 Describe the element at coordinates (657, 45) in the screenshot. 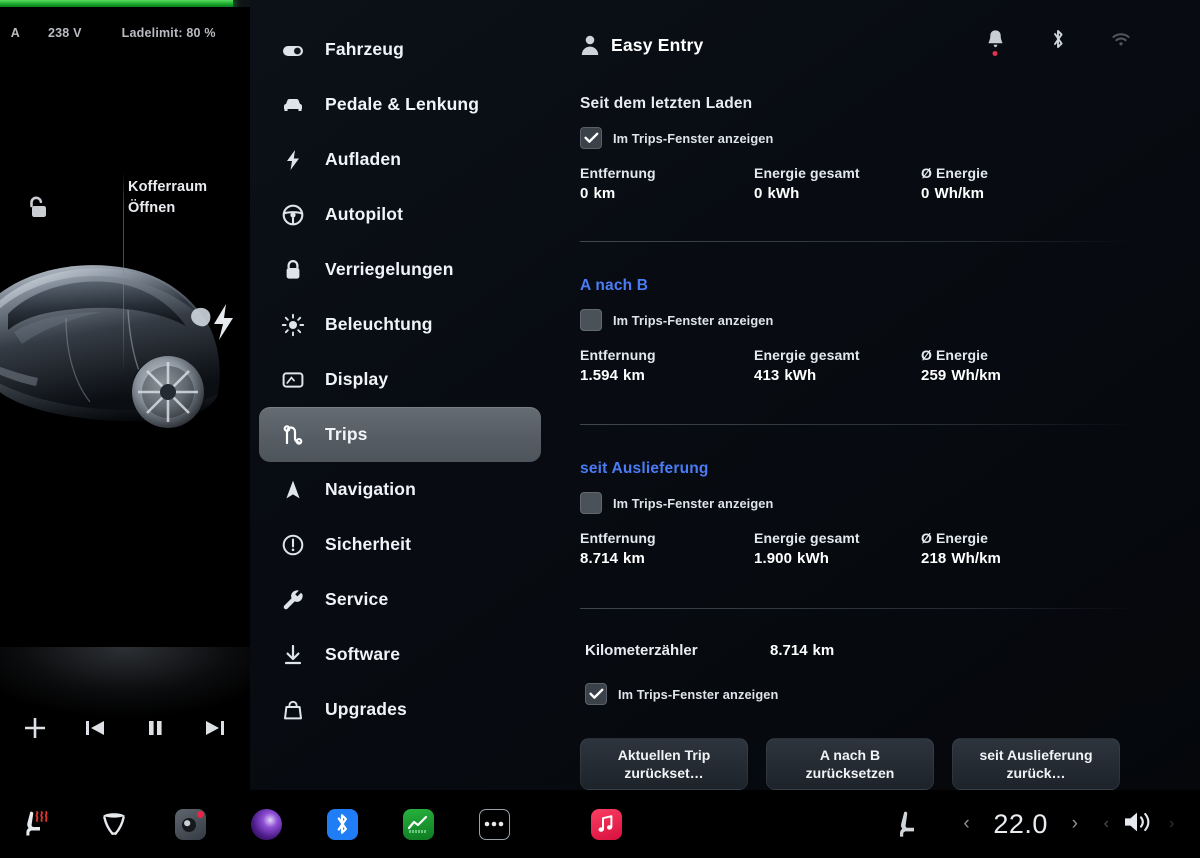

I see `profile-name: Easy Entry` at that location.